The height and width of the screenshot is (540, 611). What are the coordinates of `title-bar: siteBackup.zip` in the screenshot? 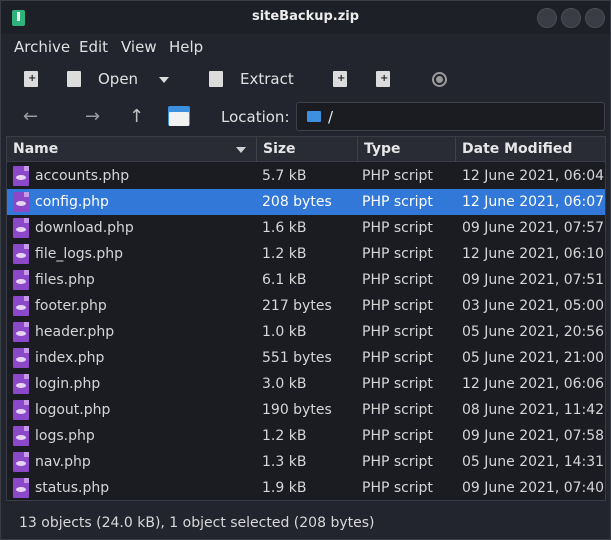 It's located at (305, 17).